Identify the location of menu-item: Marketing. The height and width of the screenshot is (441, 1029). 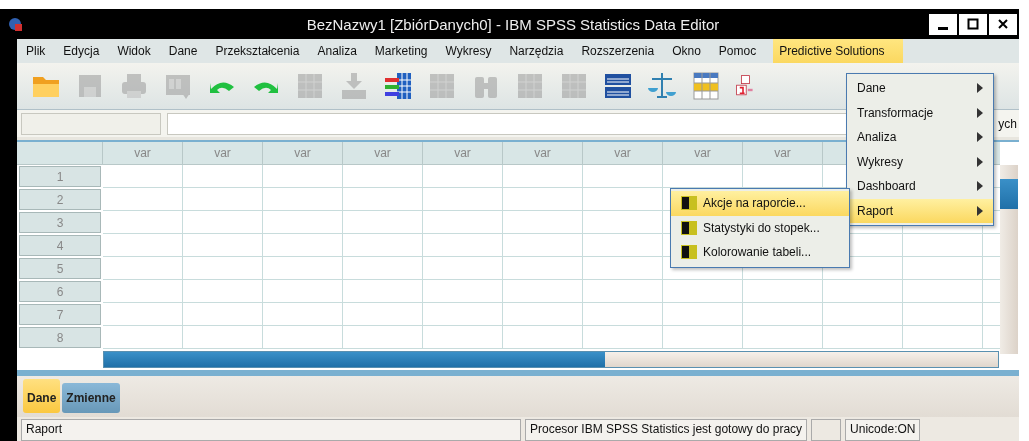
(401, 51).